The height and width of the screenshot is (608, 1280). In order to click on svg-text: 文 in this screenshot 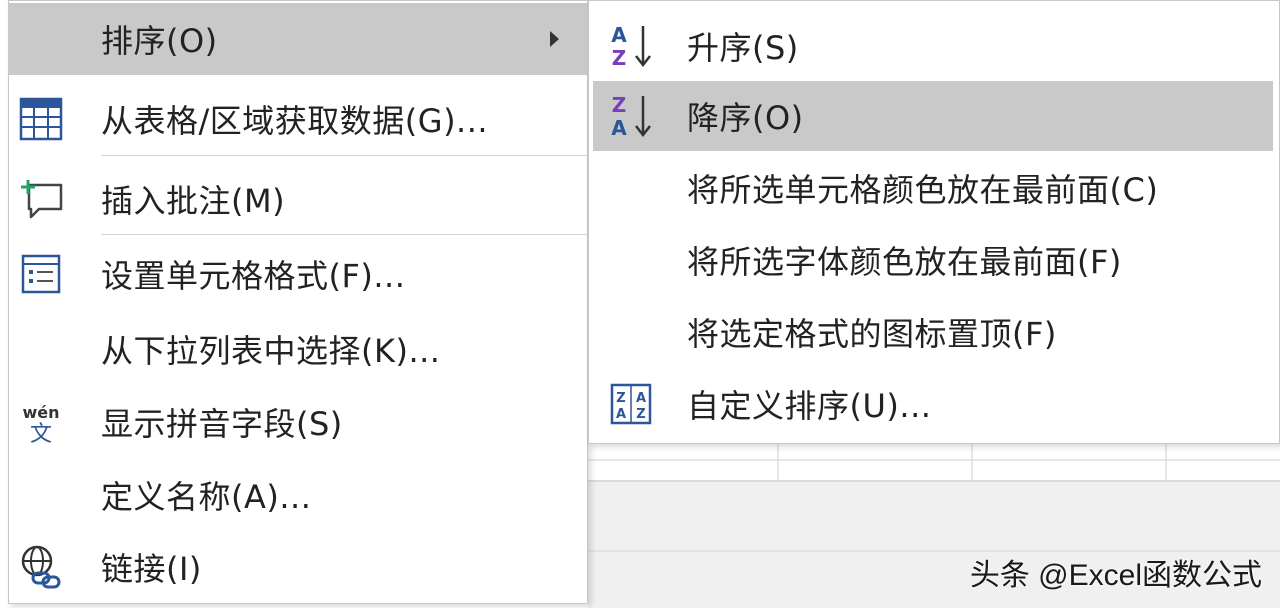, I will do `click(41, 434)`.